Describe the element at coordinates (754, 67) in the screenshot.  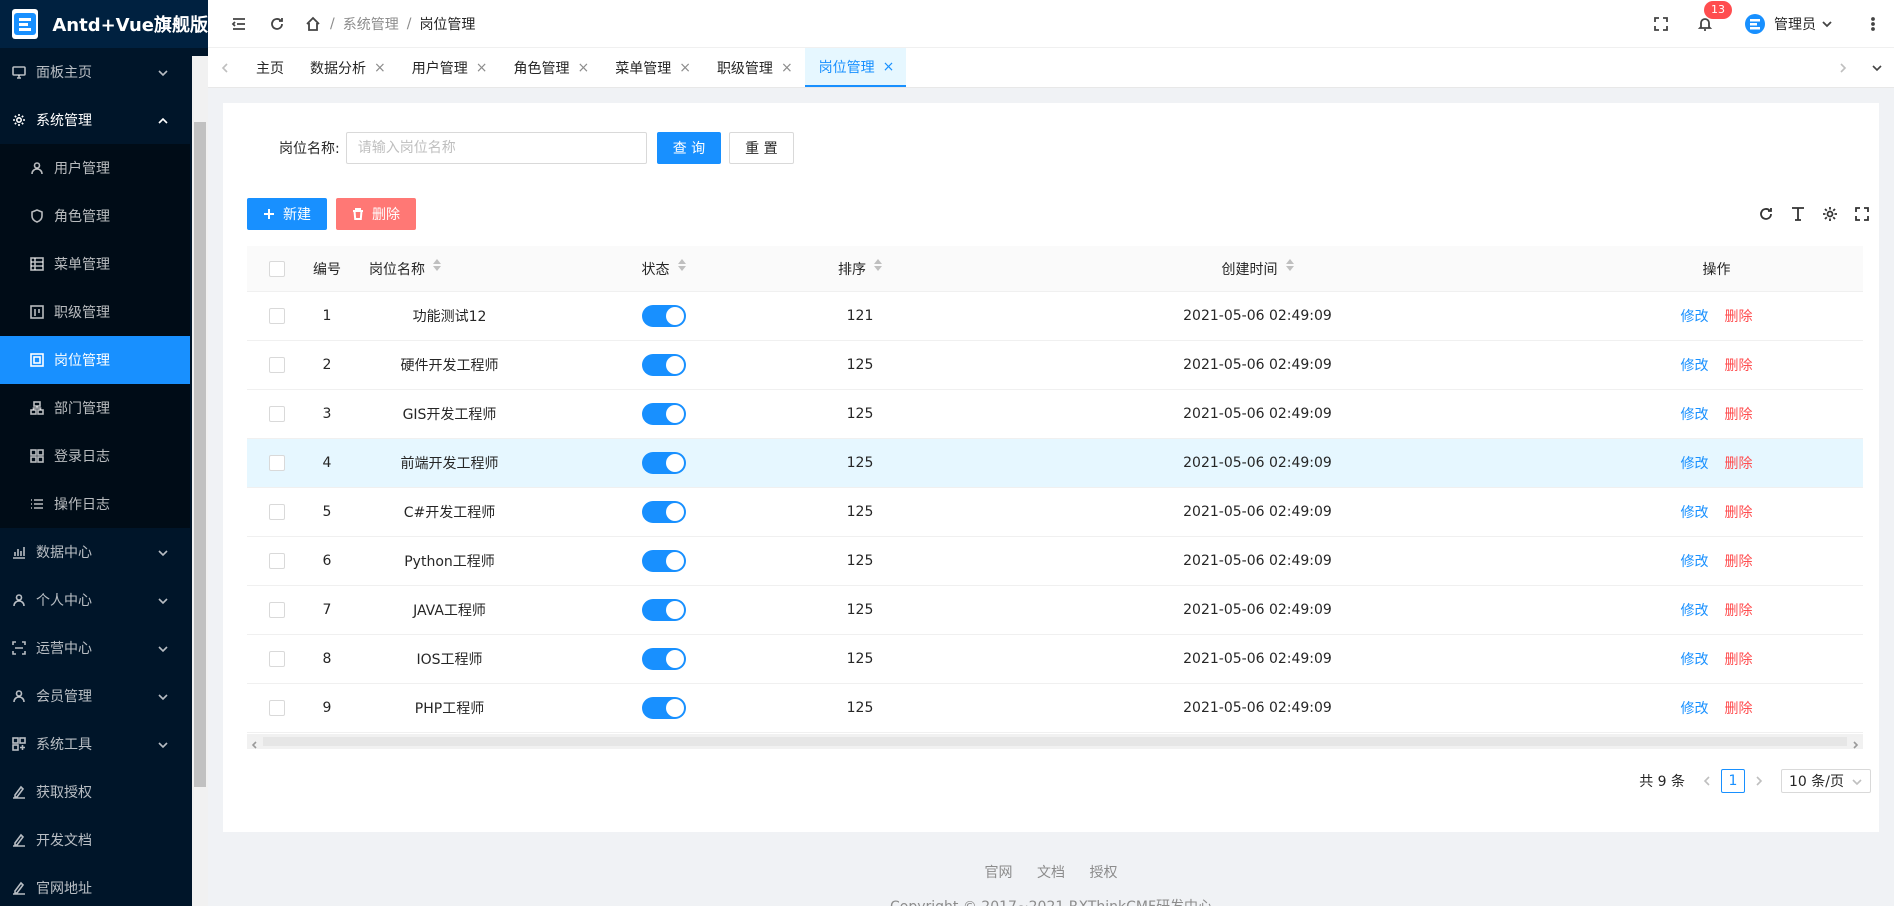
I see `tab-ranks: 职级管理 ×` at that location.